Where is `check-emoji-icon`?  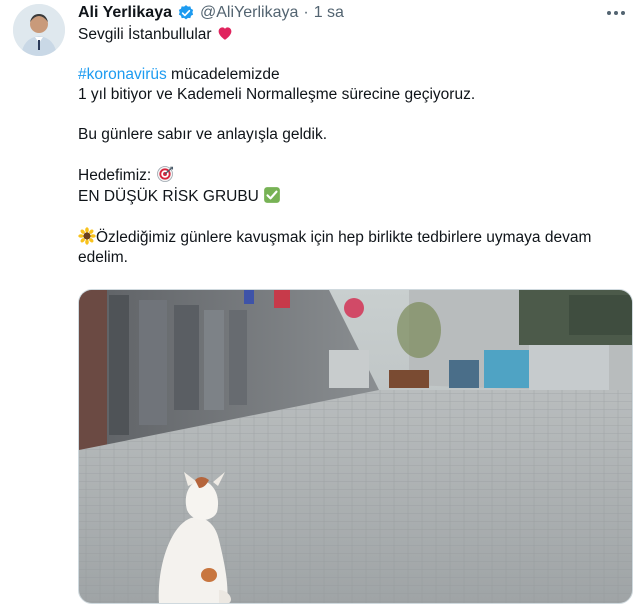 check-emoji-icon is located at coordinates (272, 195).